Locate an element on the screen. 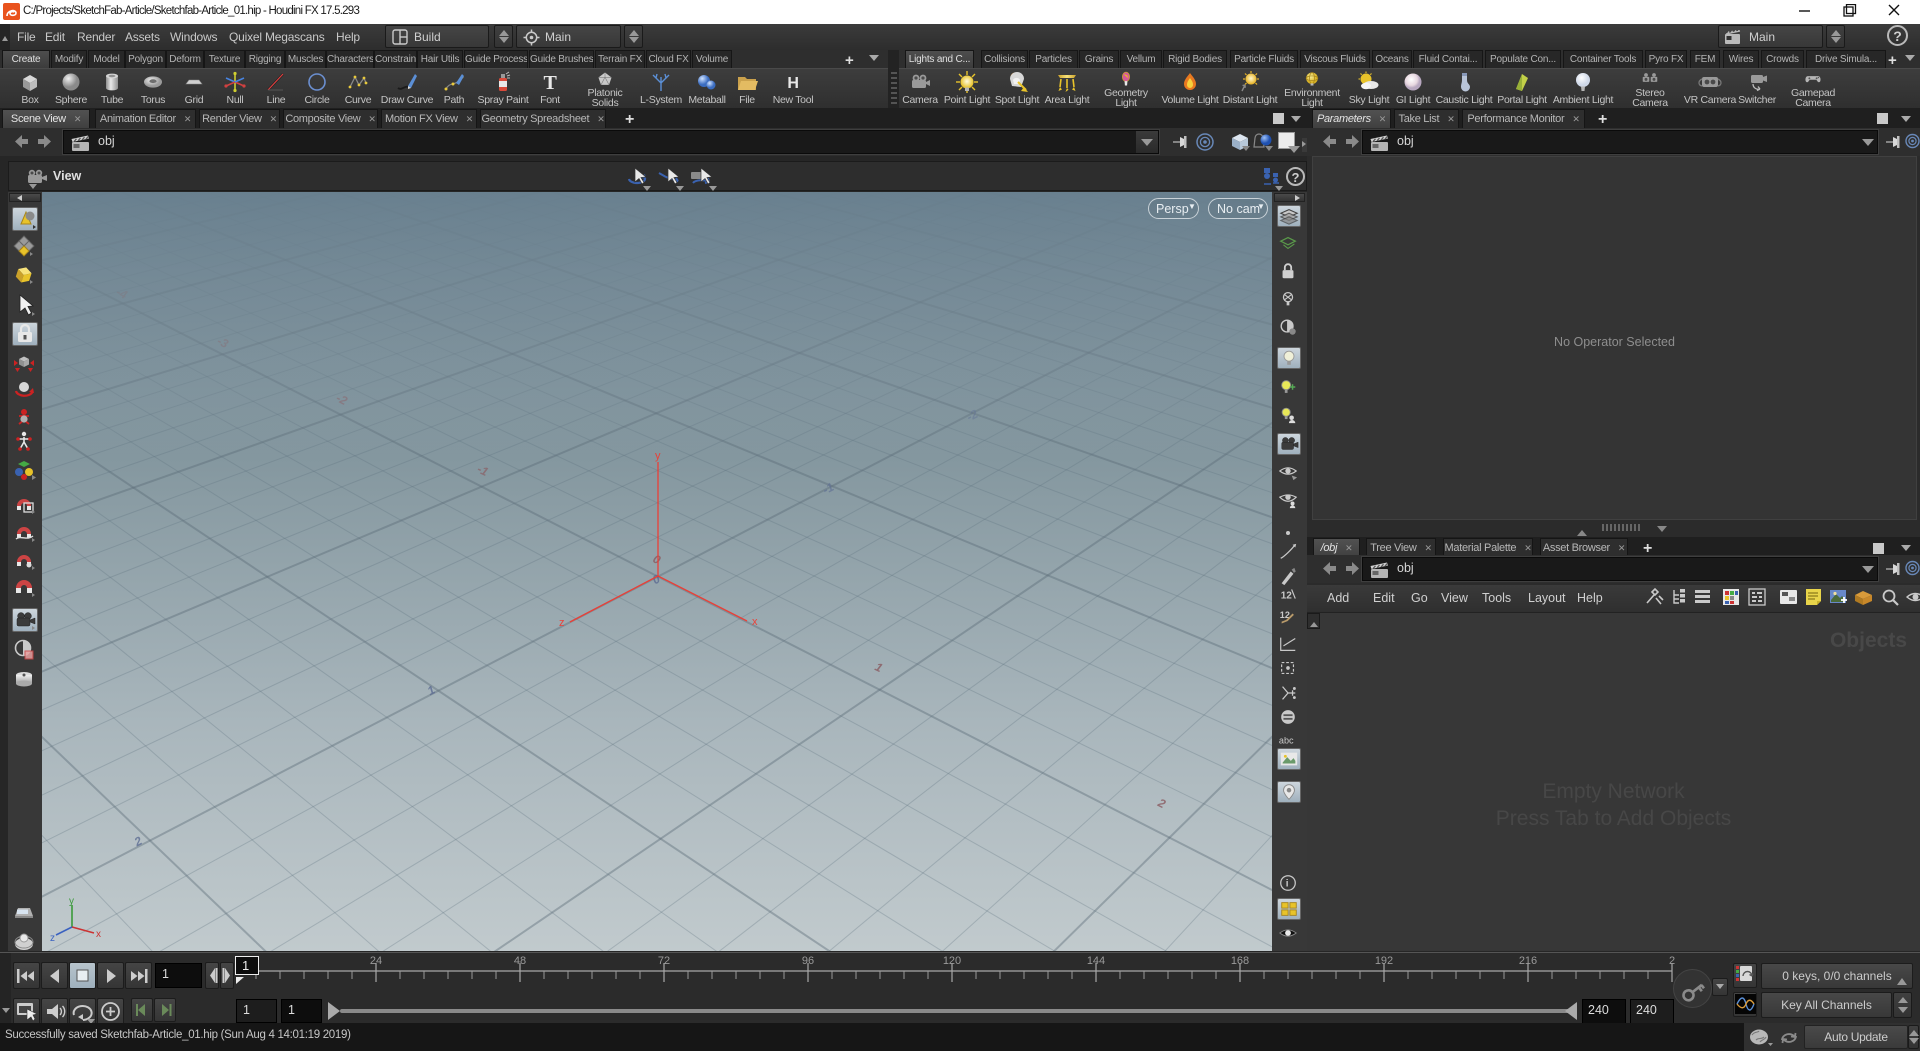  svg-text: 12 is located at coordinates (1287, 596).